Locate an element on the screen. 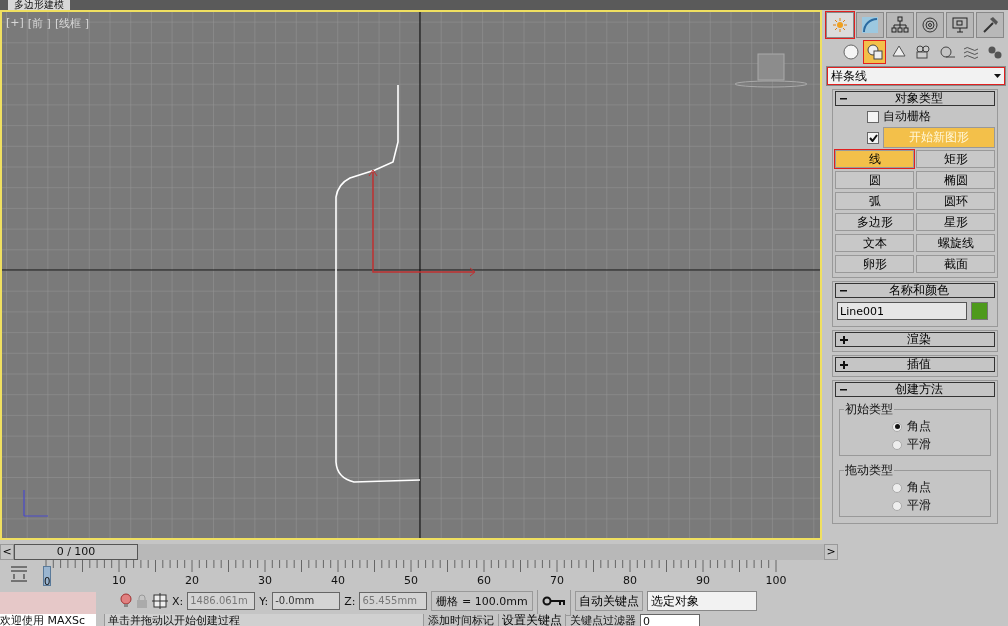  frame-label: 60 is located at coordinates (484, 580).